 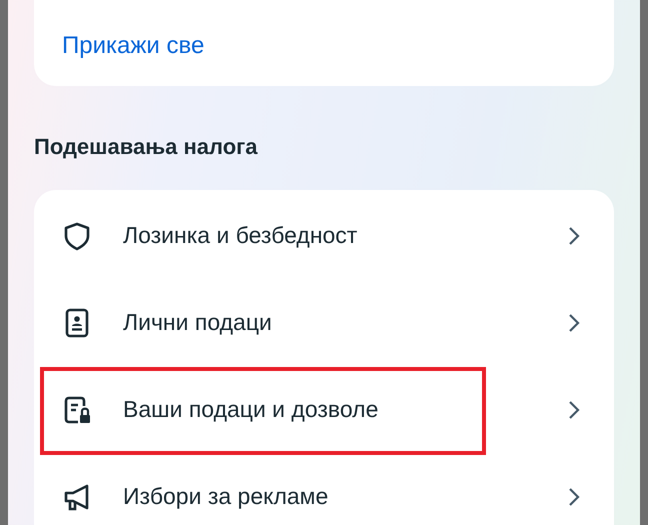 What do you see at coordinates (133, 46) in the screenshot?
I see `show-all-link: Прикажи све` at bounding box center [133, 46].